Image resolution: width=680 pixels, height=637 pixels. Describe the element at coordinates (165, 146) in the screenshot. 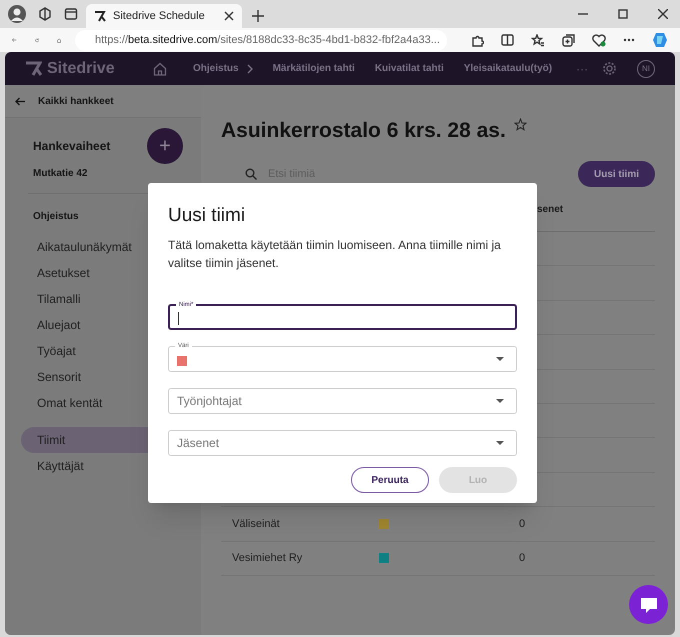

I see `add-button: +` at that location.